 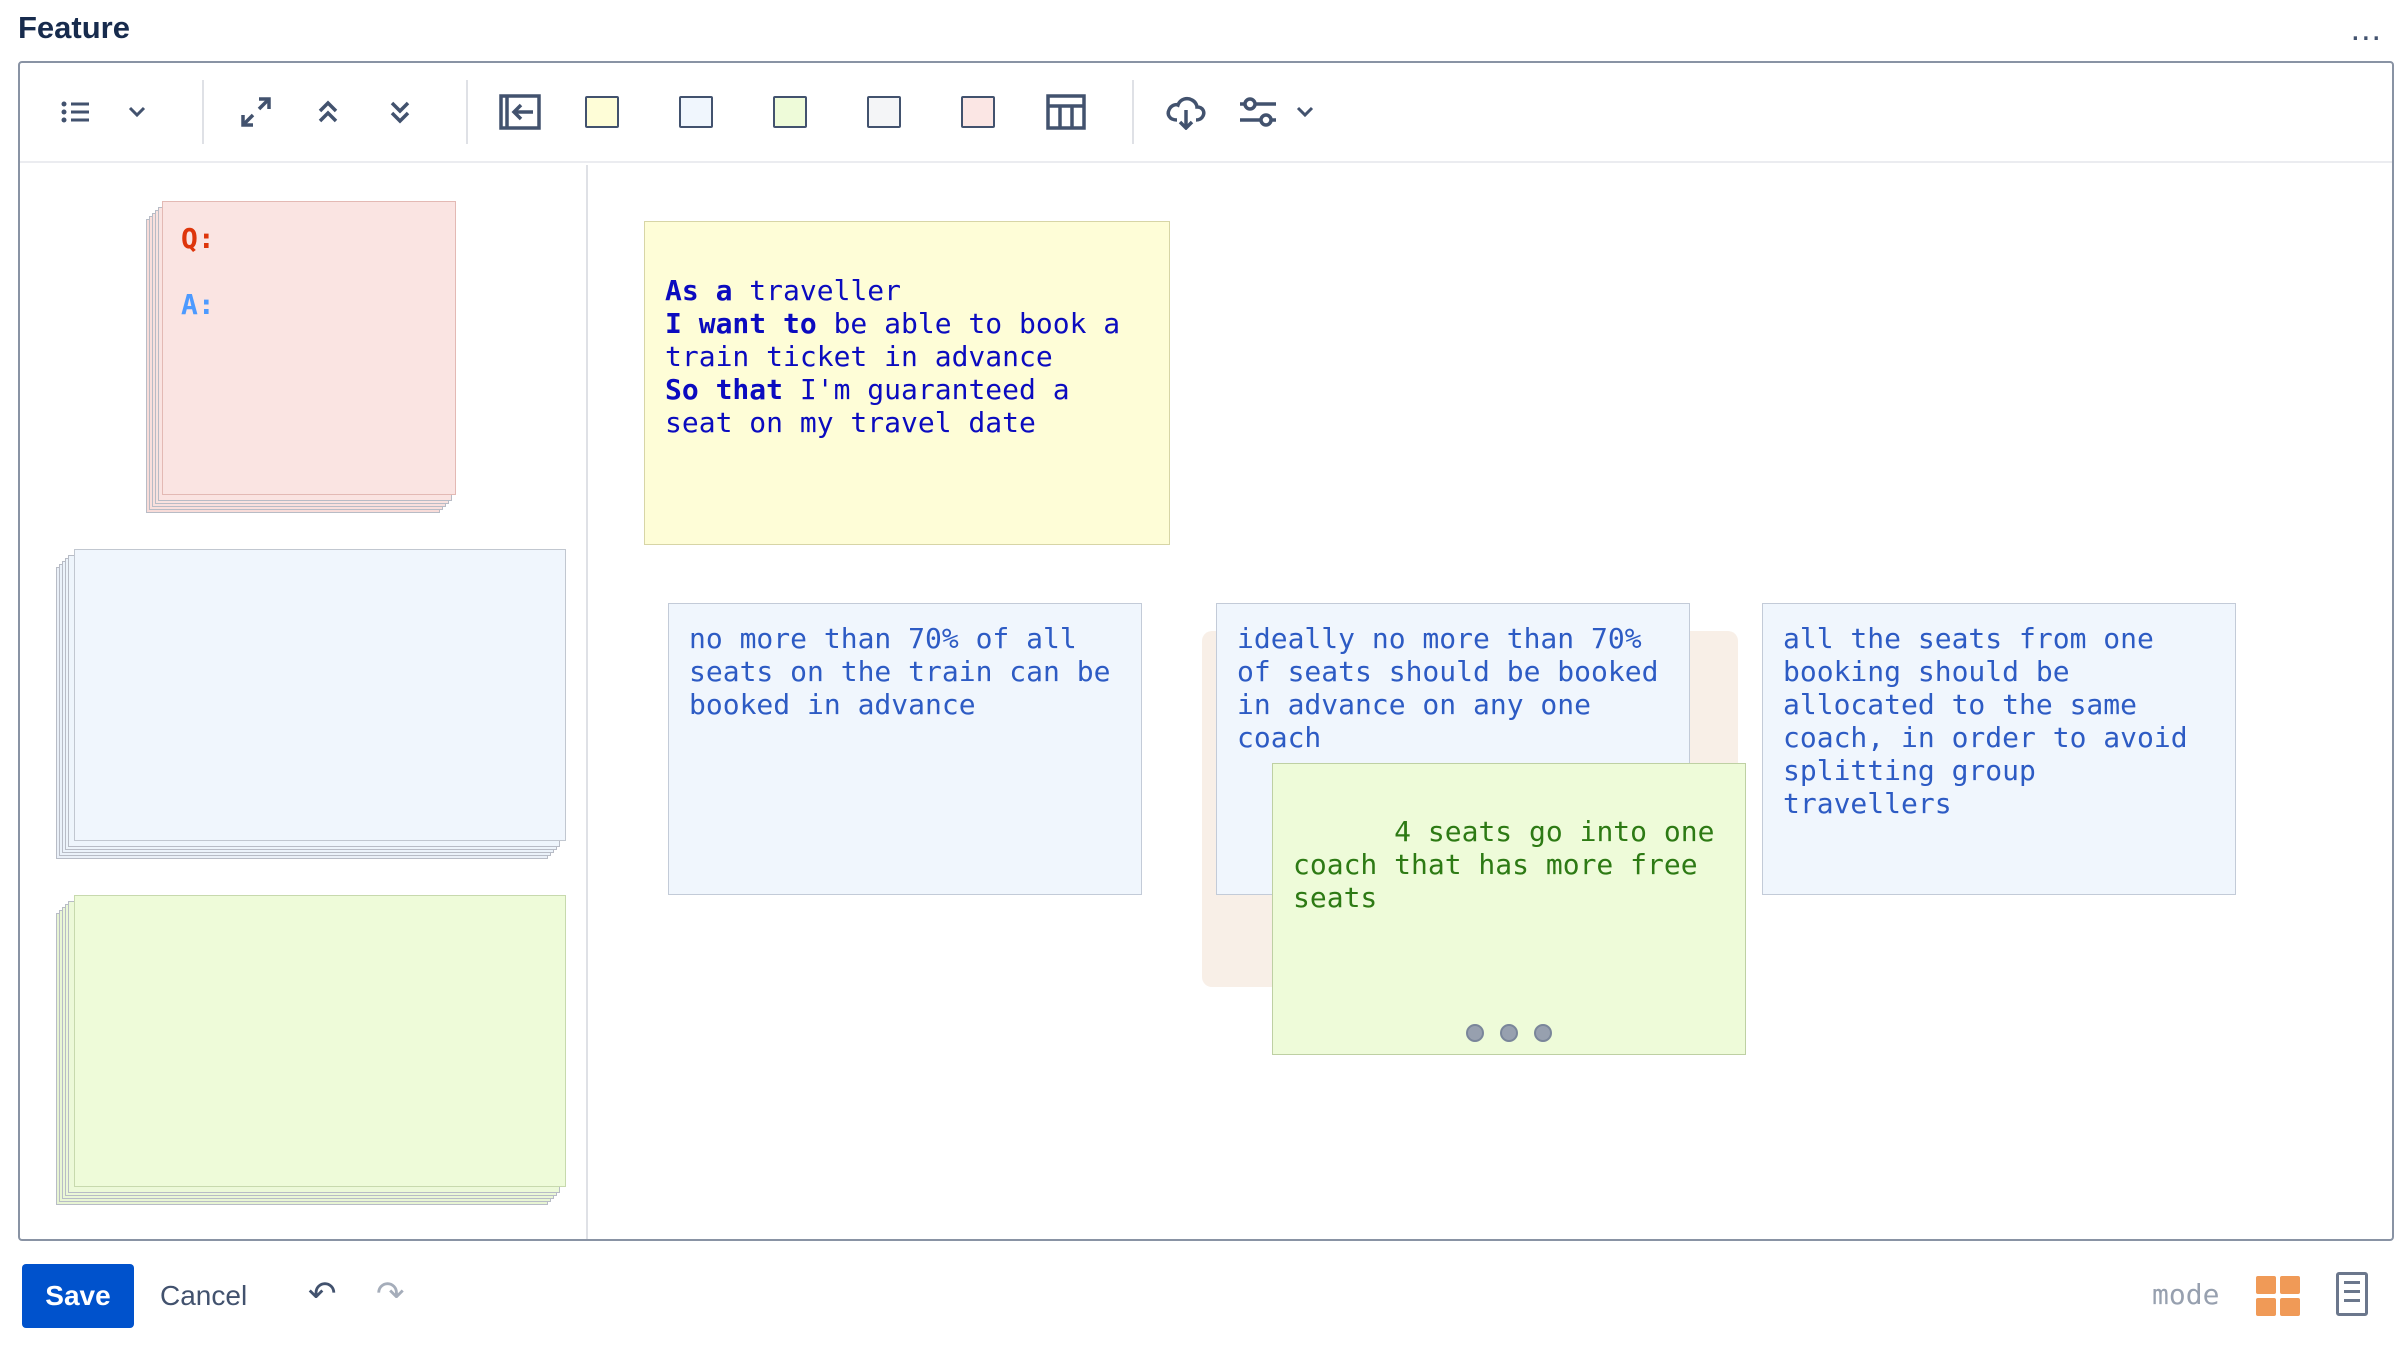 What do you see at coordinates (400, 112) in the screenshot?
I see `collapse-down-icon` at bounding box center [400, 112].